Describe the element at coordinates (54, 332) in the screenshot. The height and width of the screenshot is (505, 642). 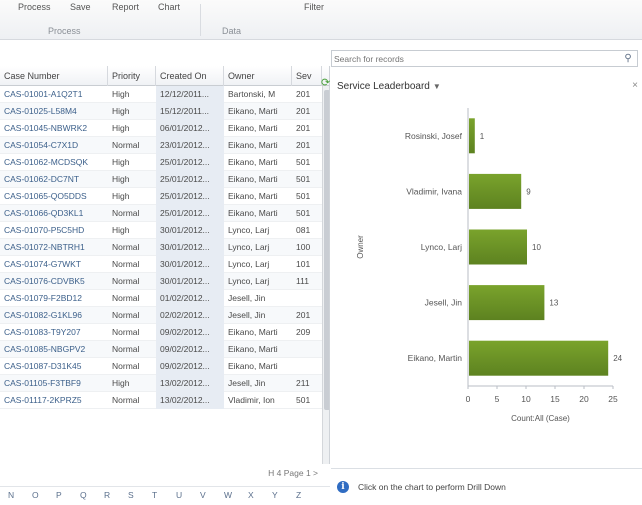
I see `cell-case-number: CAS-01083-T9Y207` at that location.